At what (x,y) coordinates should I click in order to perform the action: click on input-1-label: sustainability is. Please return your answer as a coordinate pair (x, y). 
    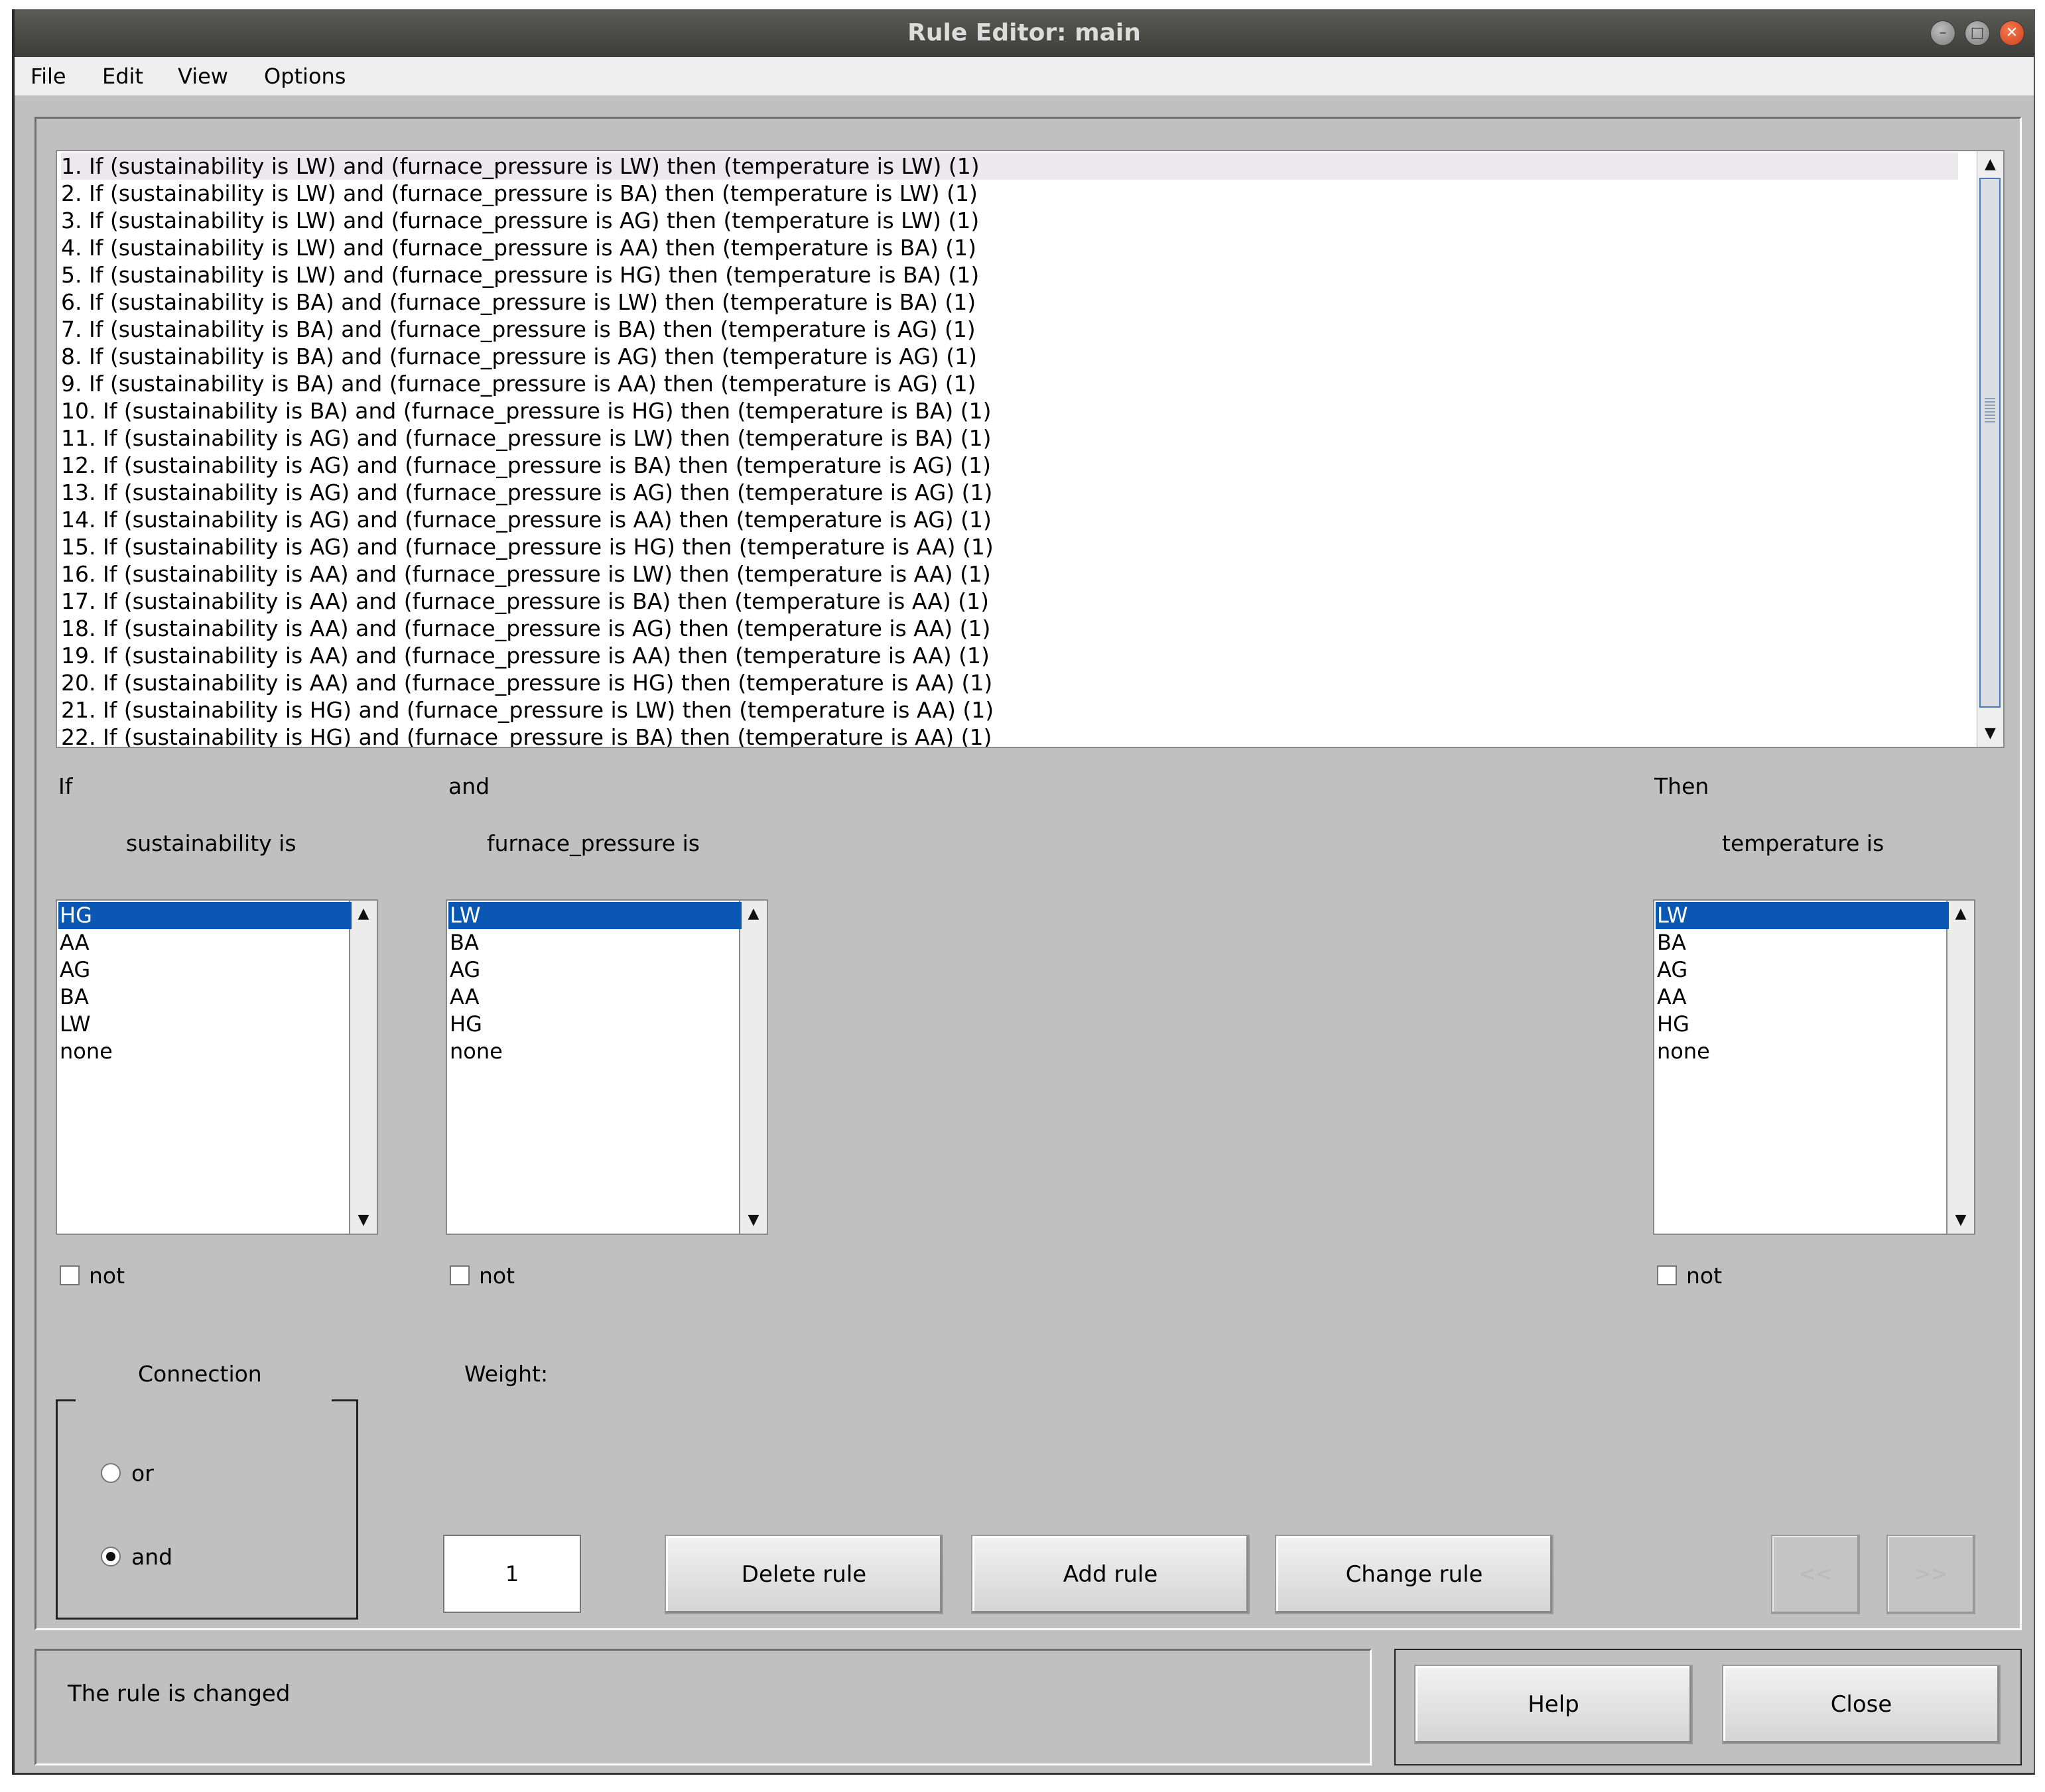
    Looking at the image, I should click on (211, 843).